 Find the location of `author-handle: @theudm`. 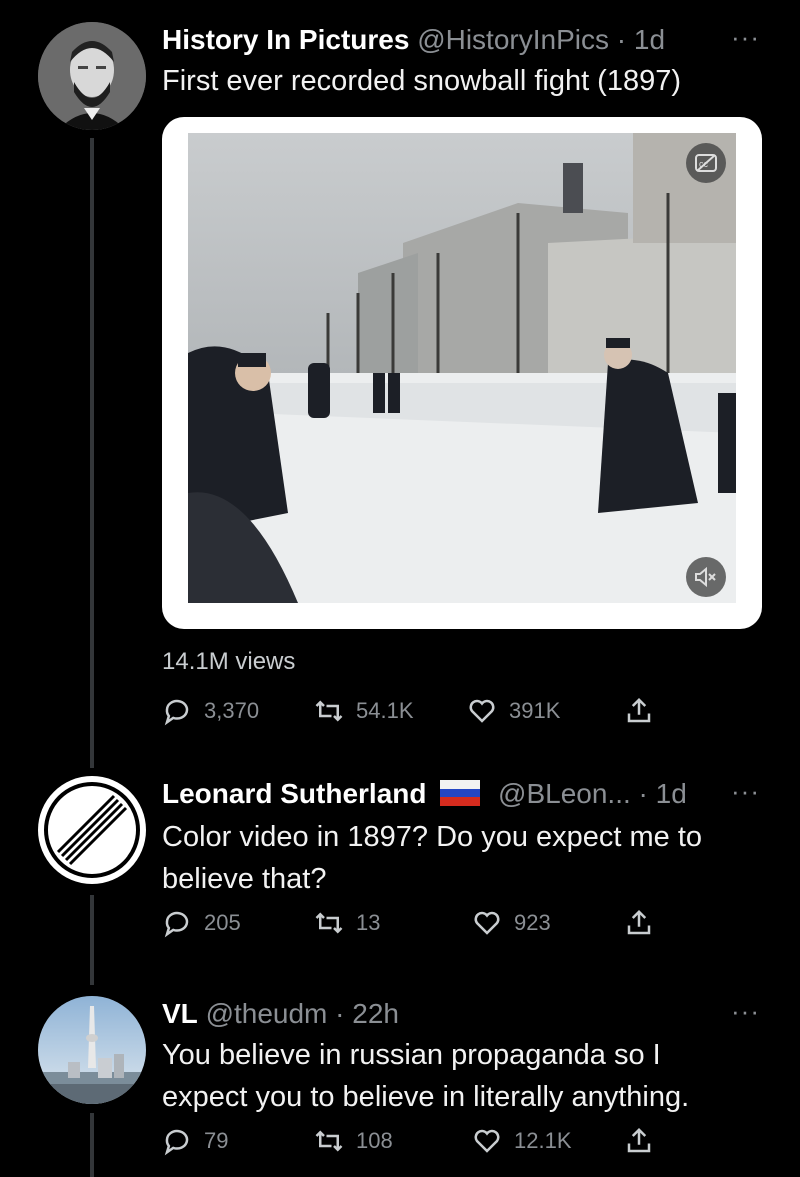

author-handle: @theudm is located at coordinates (267, 1013).